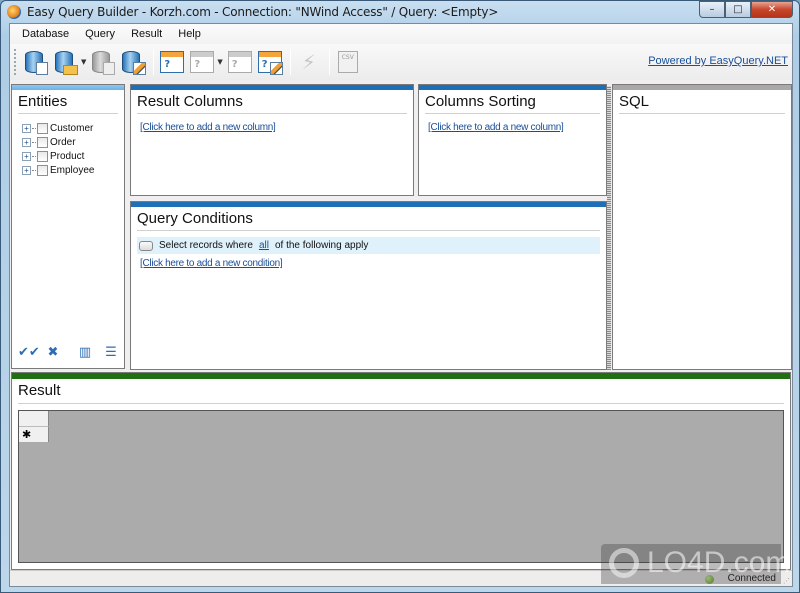  I want to click on query-new-icon: ?, so click(172, 62).